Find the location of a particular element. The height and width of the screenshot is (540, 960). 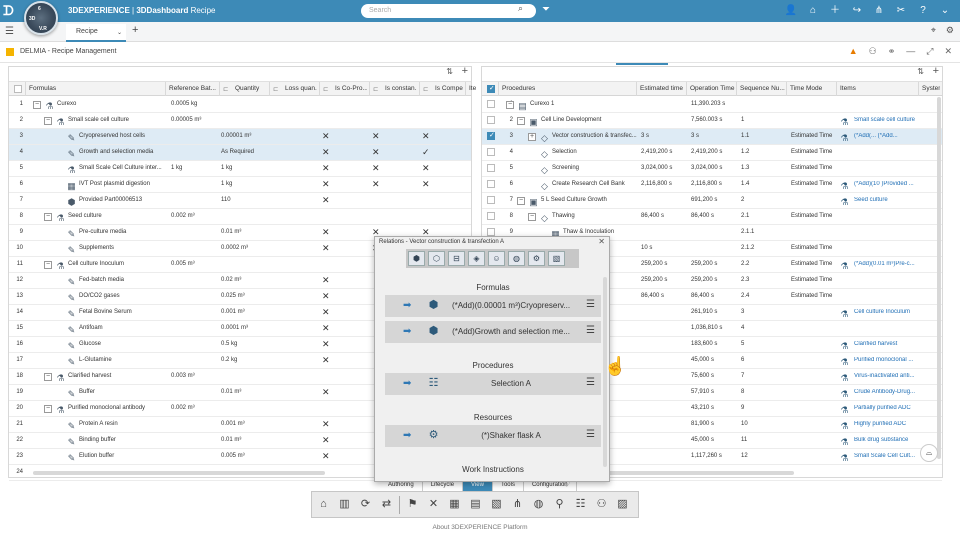

settings-icon: ⚙ is located at coordinates (950, 30).